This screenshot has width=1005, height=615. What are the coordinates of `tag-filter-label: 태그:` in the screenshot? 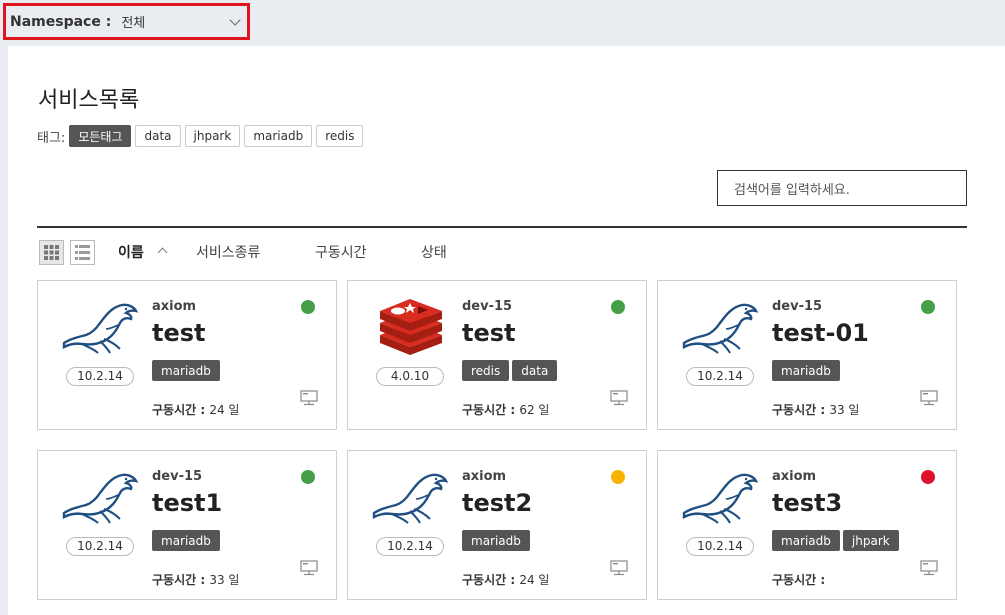 It's located at (51, 138).